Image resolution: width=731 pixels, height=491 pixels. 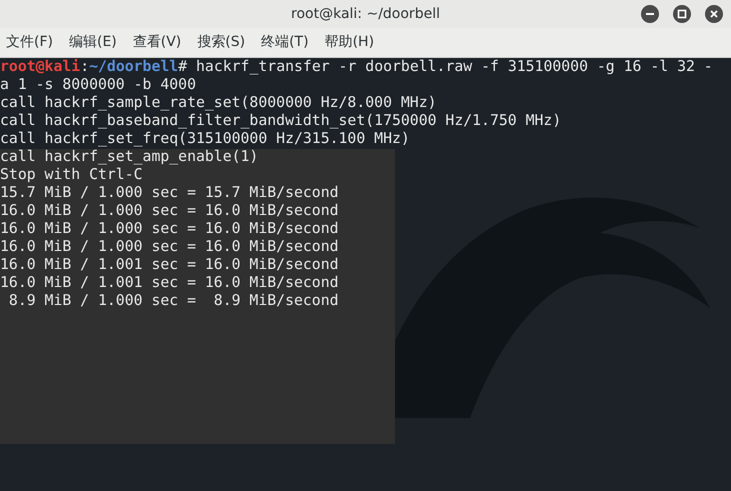 What do you see at coordinates (714, 14) in the screenshot?
I see `close-icon` at bounding box center [714, 14].